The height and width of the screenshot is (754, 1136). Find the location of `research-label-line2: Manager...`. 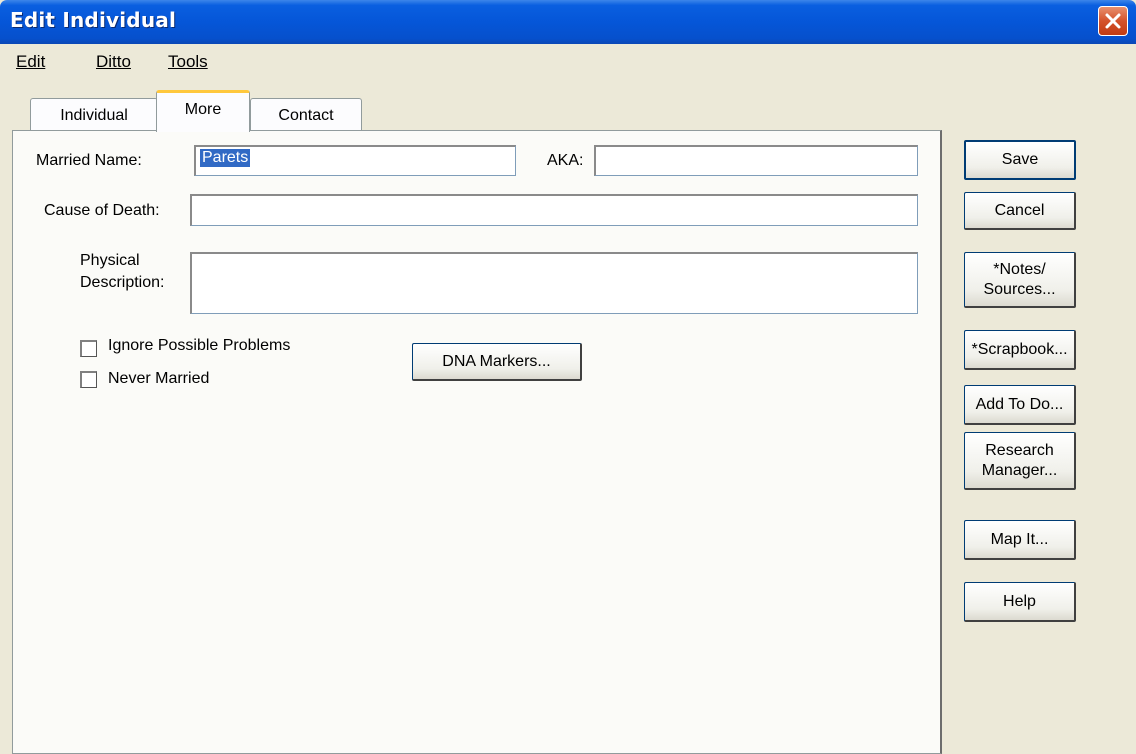

research-label-line2: Manager... is located at coordinates (1019, 470).